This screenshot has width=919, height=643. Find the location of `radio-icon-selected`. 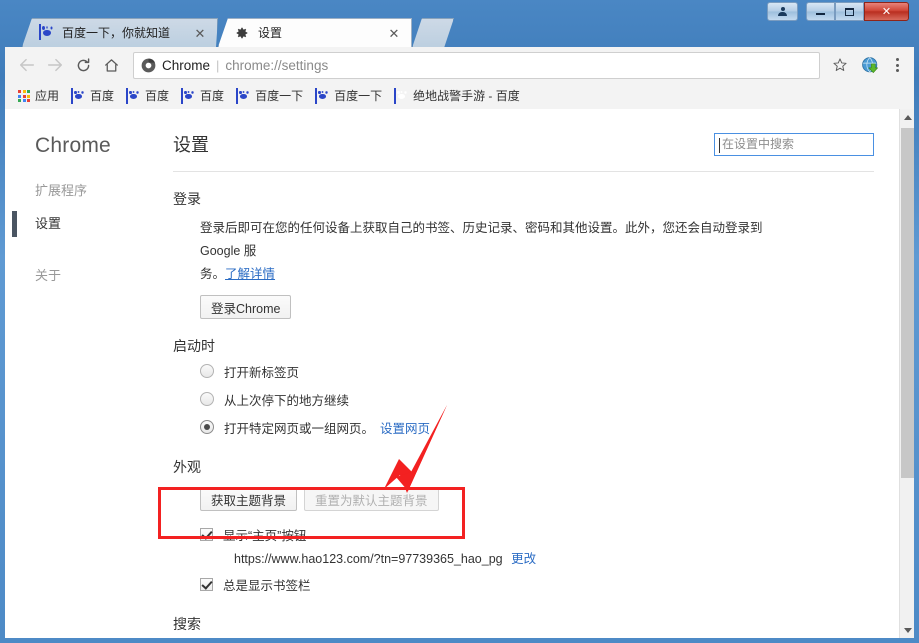

radio-icon-selected is located at coordinates (207, 427).